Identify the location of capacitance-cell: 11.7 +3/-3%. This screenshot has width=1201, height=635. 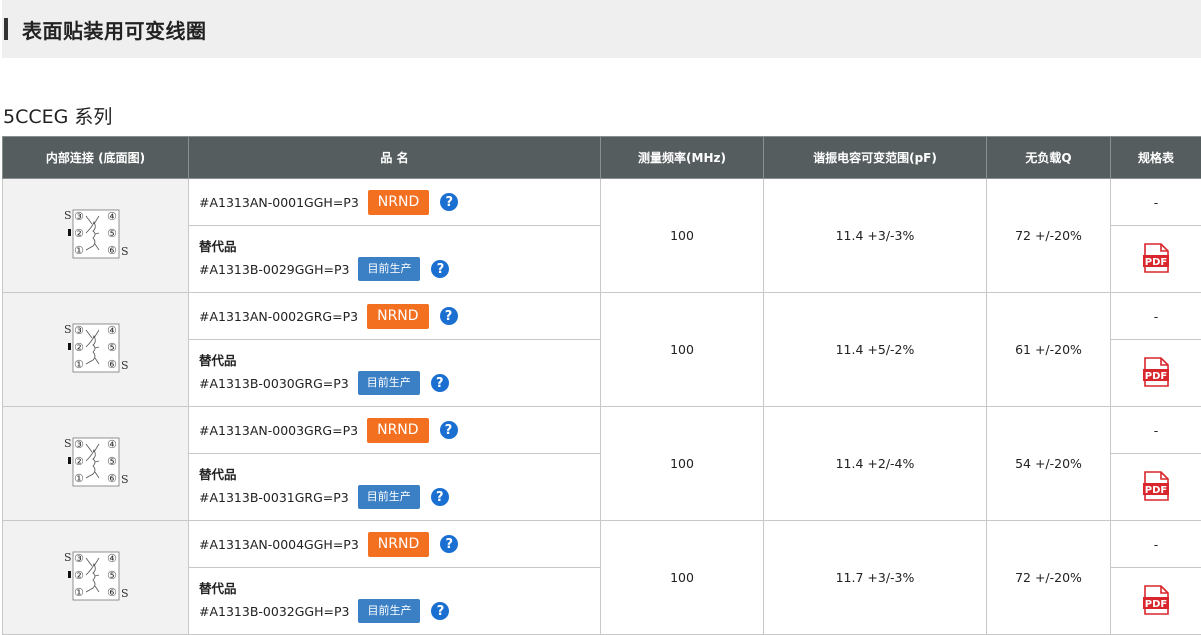
(875, 577).